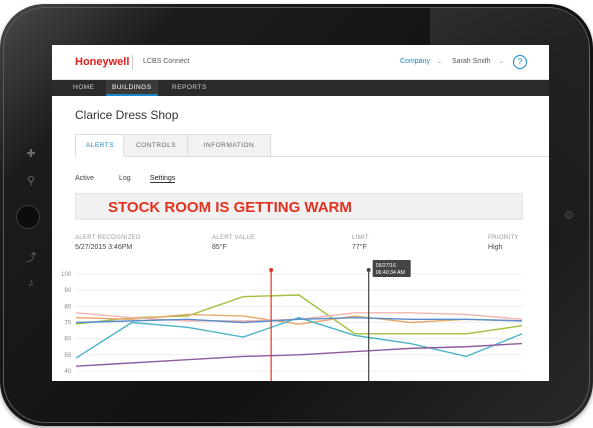 This screenshot has height=428, width=593. I want to click on main-nav: HOME BUILDINGS REPORTS, so click(300, 88).